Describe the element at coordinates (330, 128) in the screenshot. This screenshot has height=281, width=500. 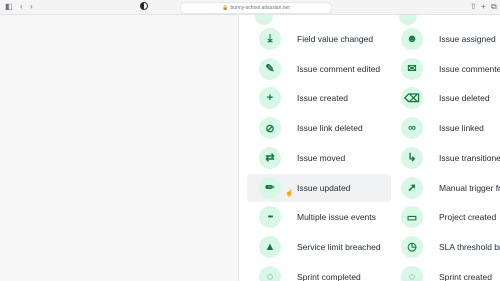
I see `trigger-label: Issue link deleted` at that location.